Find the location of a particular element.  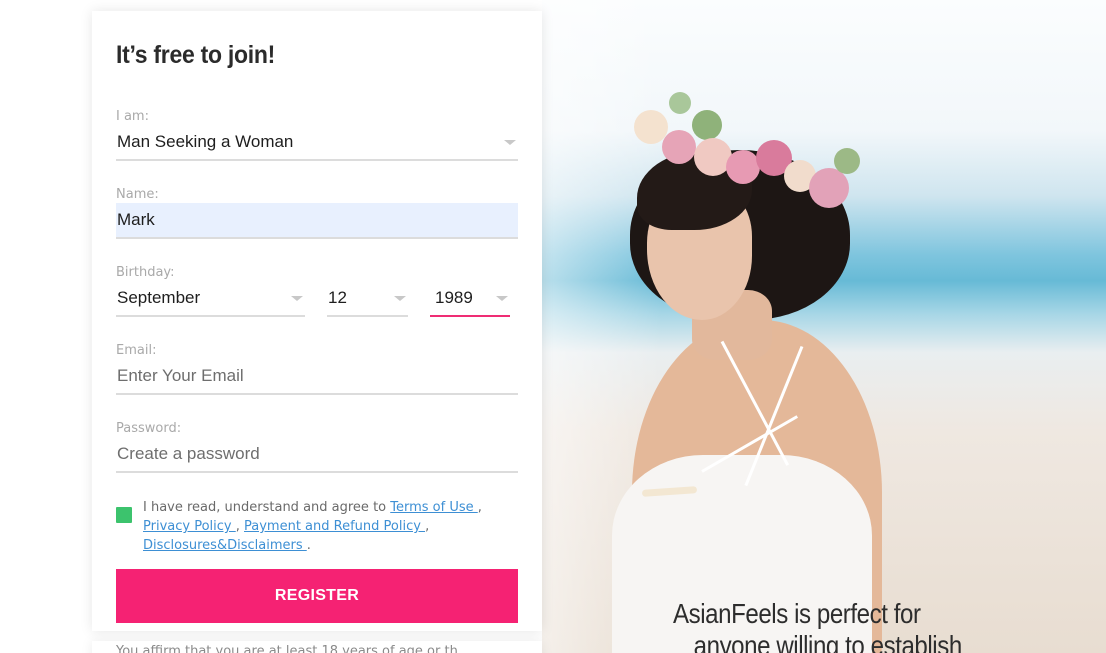

flower-crown is located at coordinates (749, 147).